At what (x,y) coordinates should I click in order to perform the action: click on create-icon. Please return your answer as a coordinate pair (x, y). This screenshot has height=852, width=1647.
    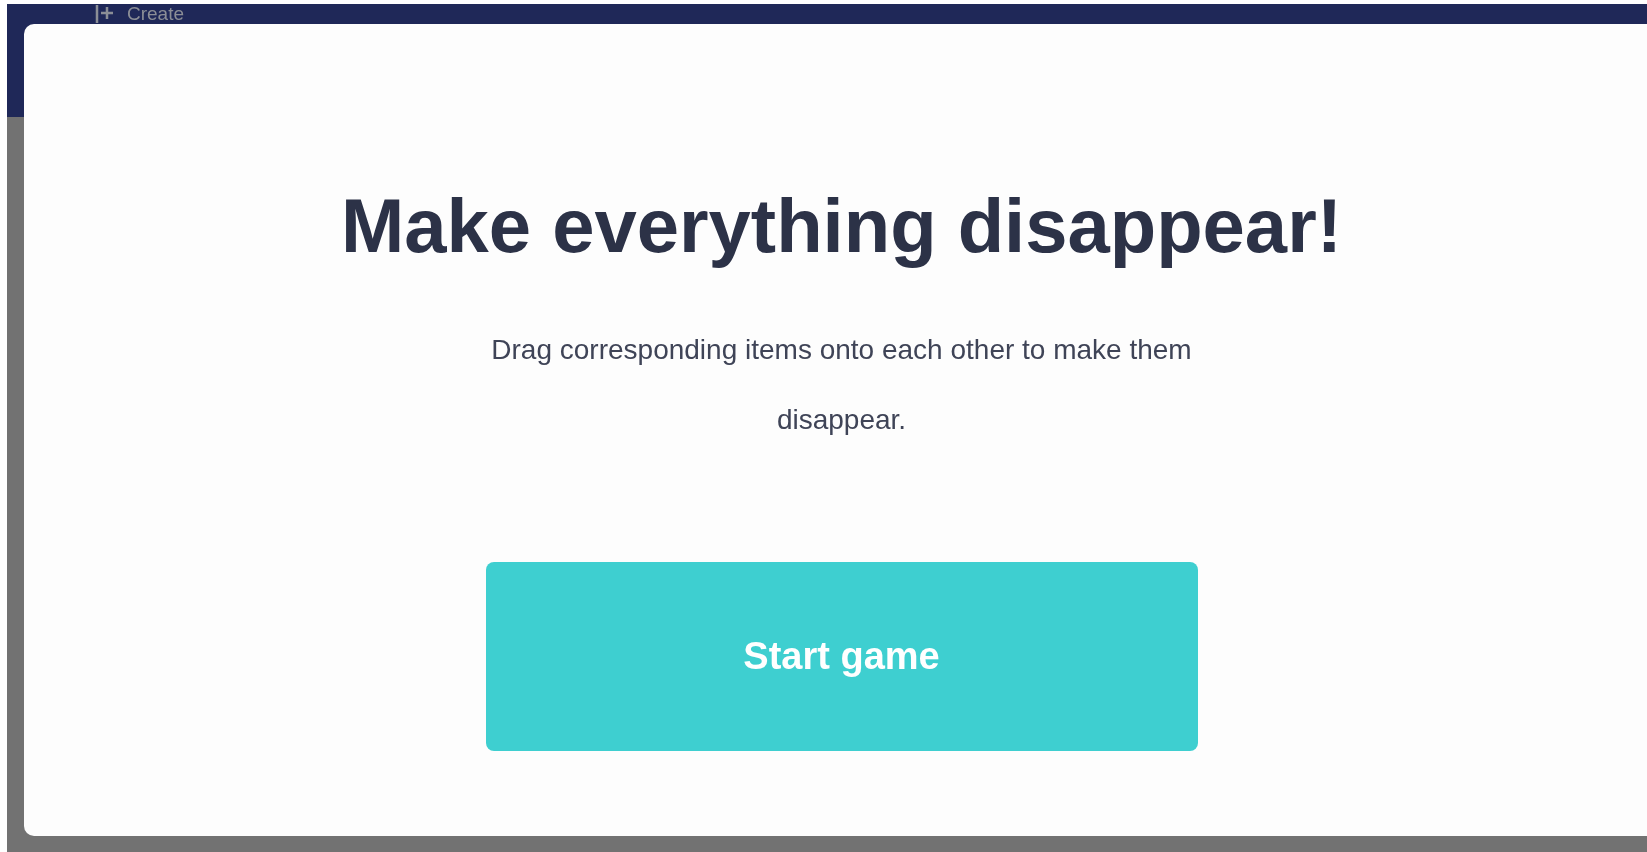
    Looking at the image, I should click on (105, 13).